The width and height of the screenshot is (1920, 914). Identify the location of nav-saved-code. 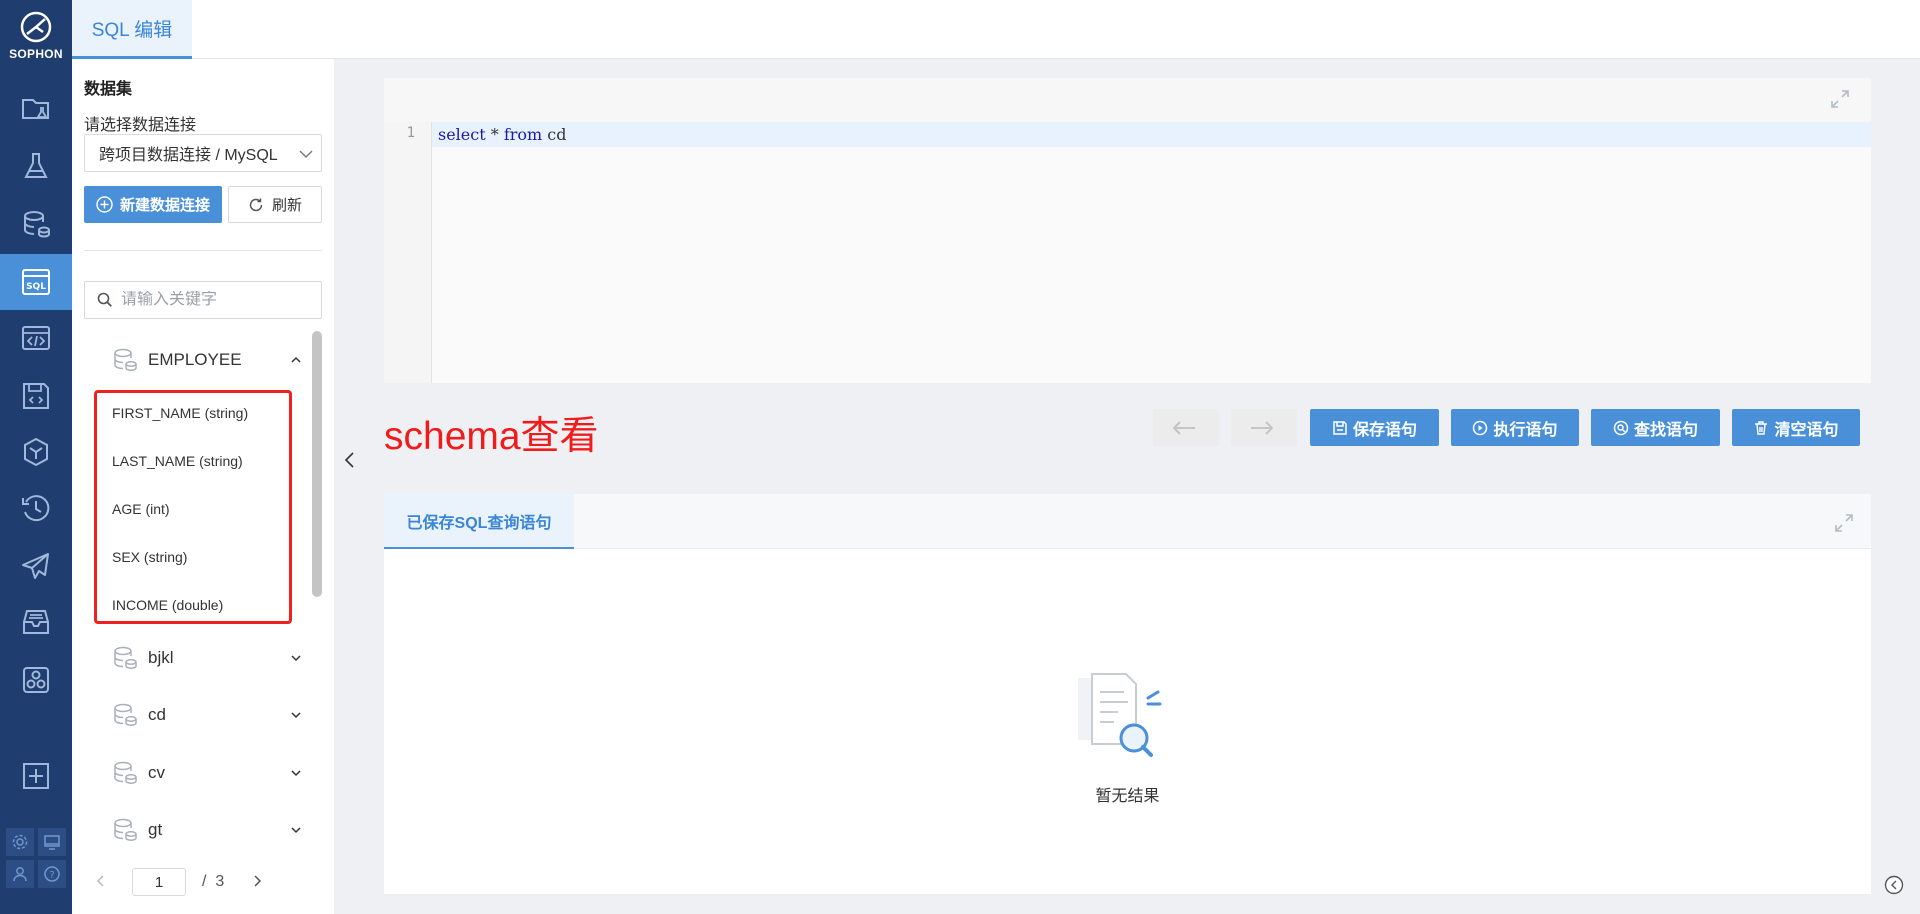
(36, 396).